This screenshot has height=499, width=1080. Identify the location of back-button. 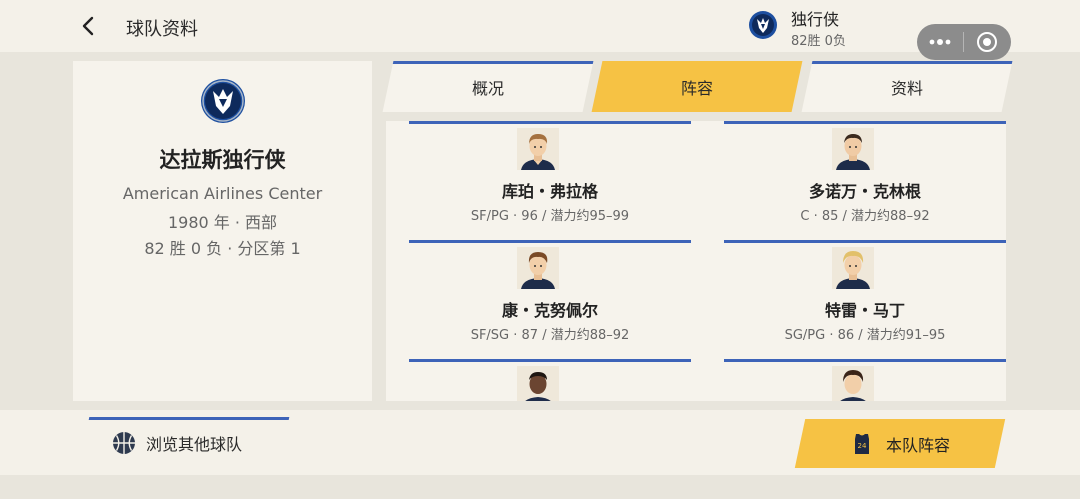
(88, 26).